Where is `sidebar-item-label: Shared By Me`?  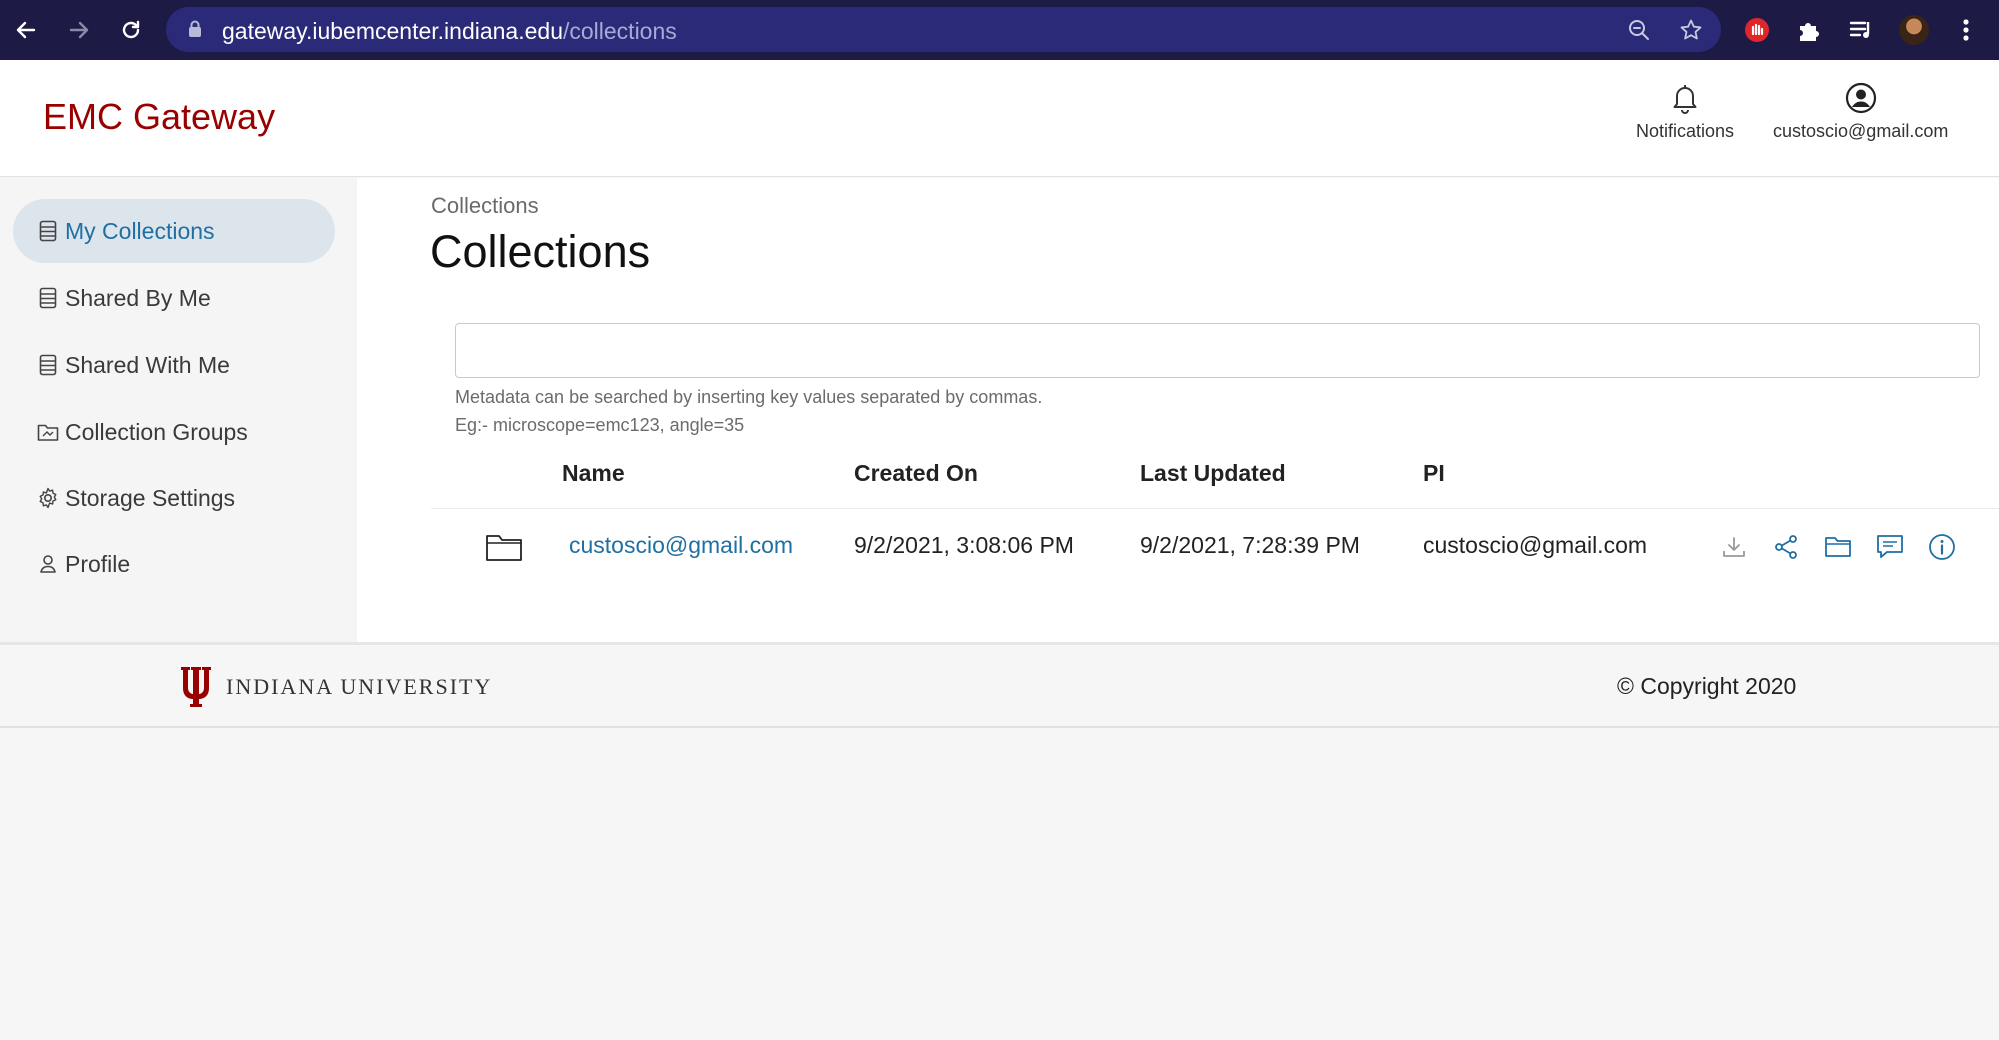
sidebar-item-label: Shared By Me is located at coordinates (138, 297).